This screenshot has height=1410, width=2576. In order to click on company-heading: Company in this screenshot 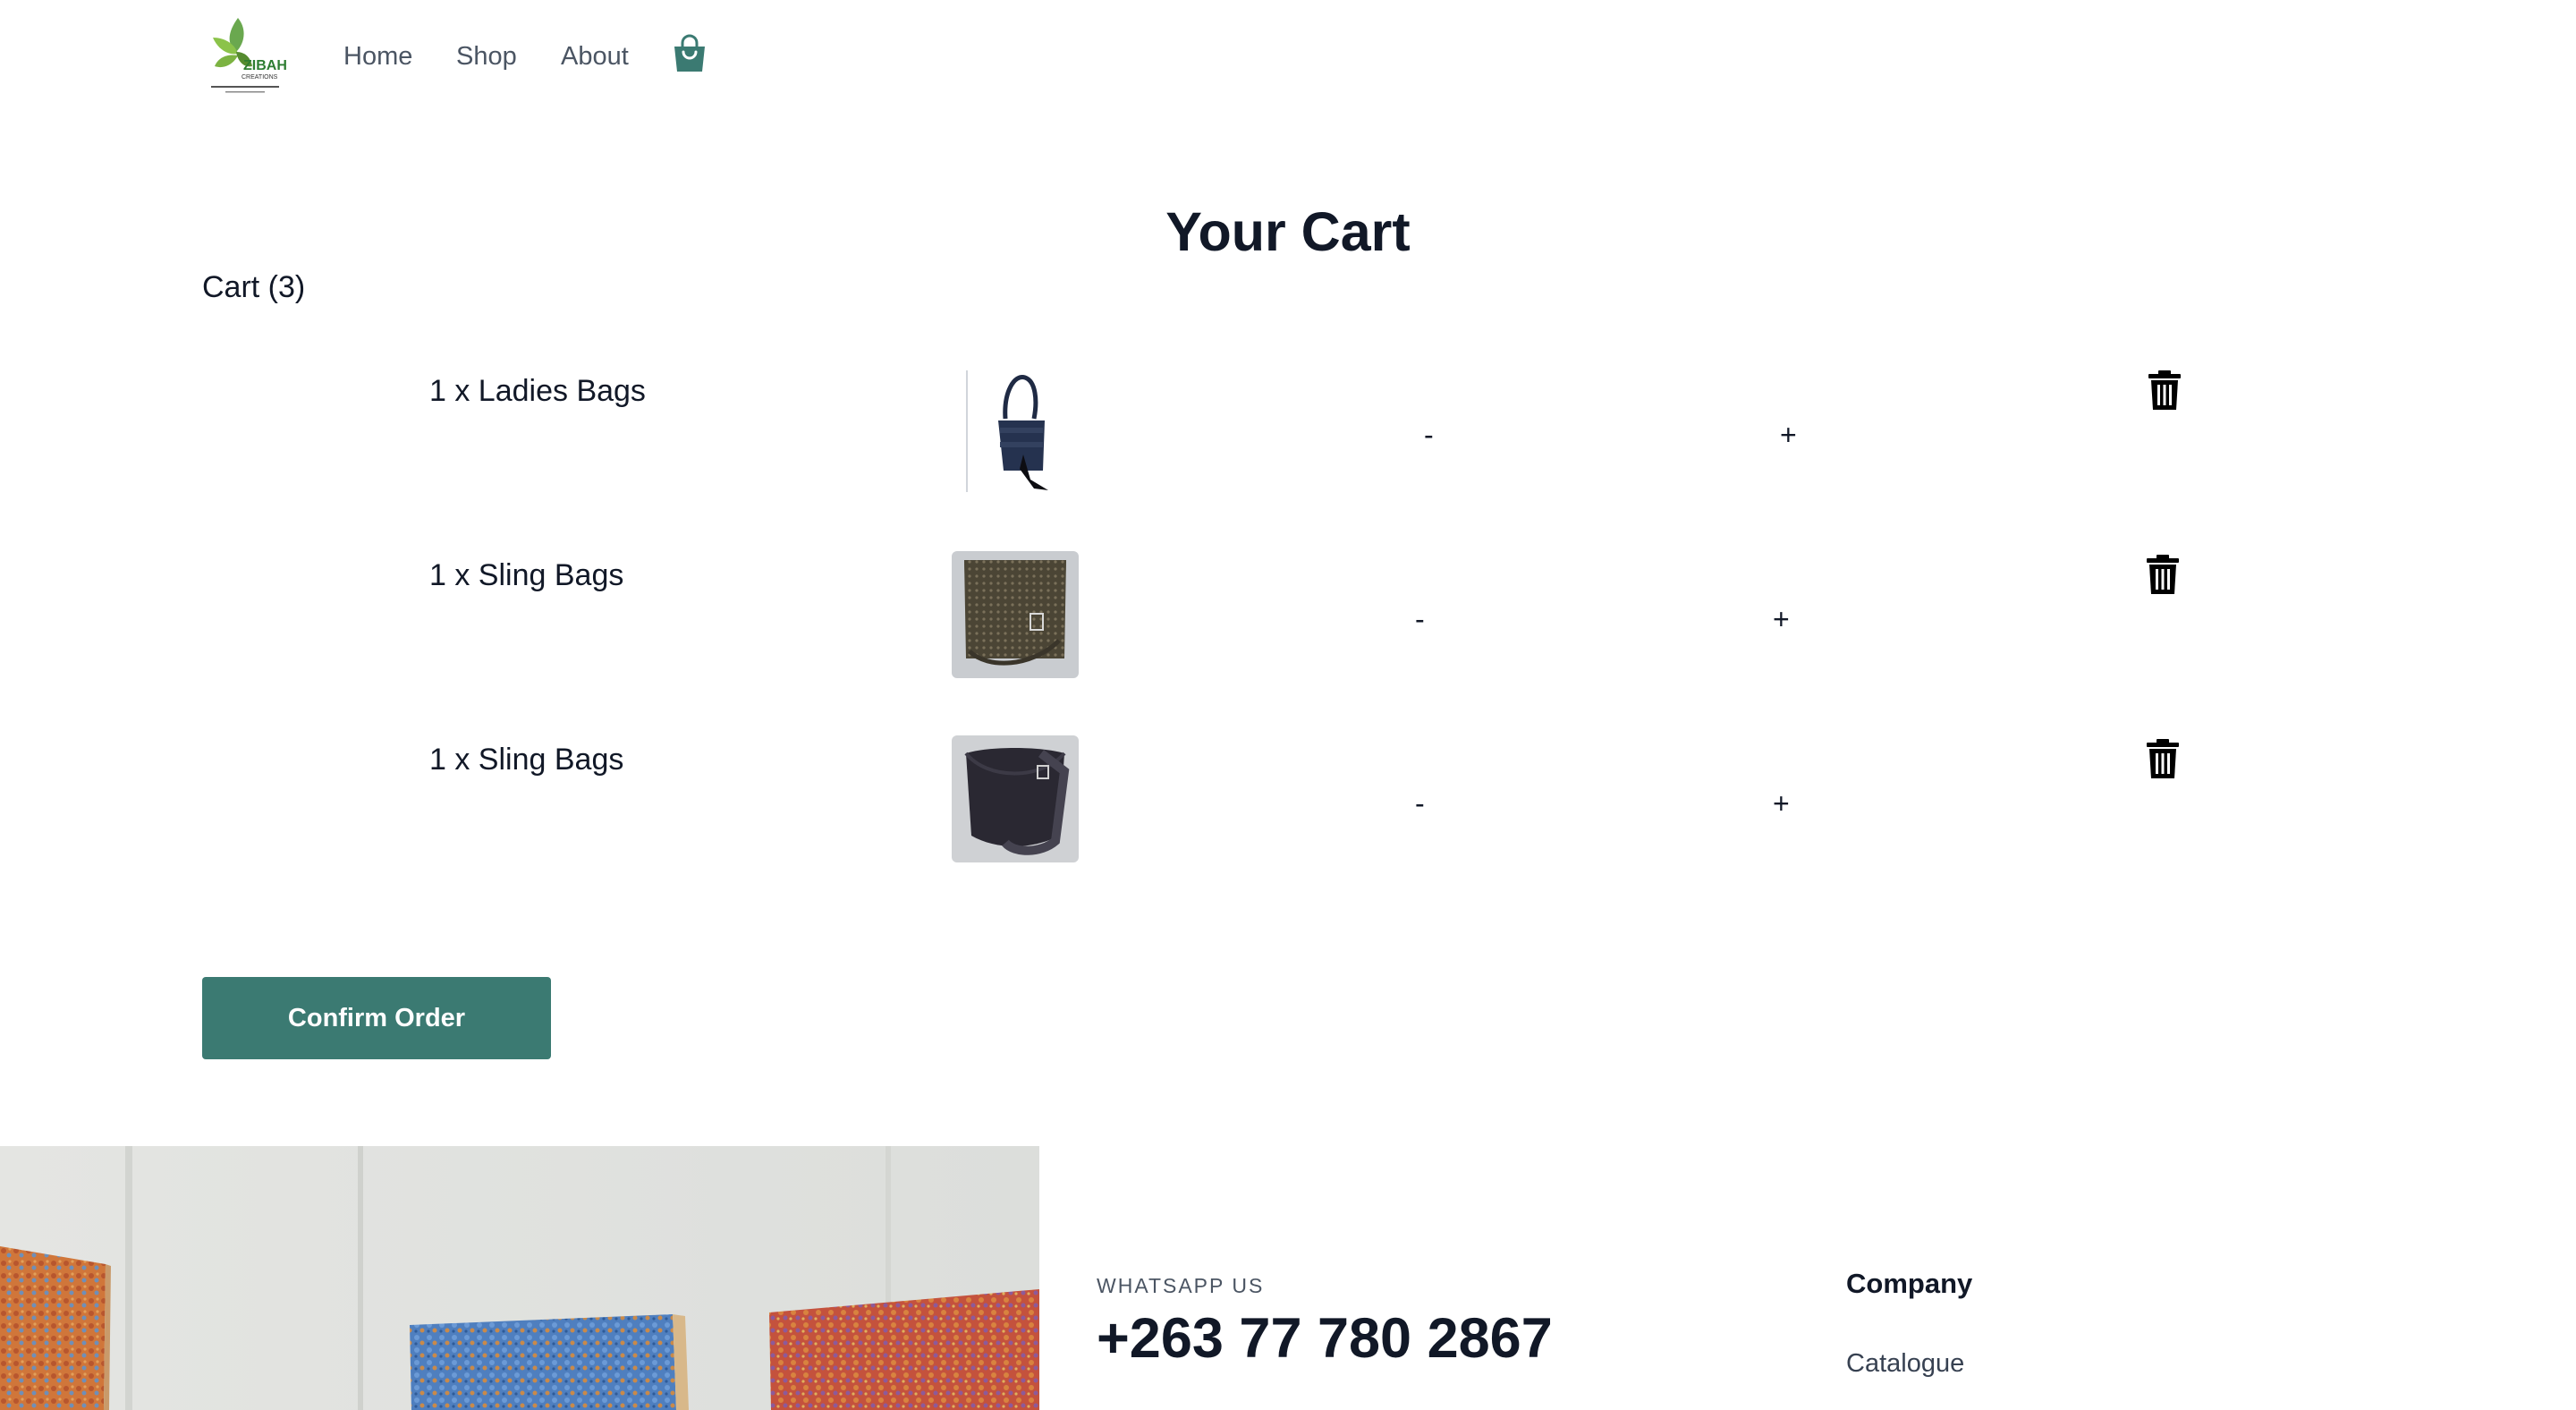, I will do `click(1909, 1283)`.